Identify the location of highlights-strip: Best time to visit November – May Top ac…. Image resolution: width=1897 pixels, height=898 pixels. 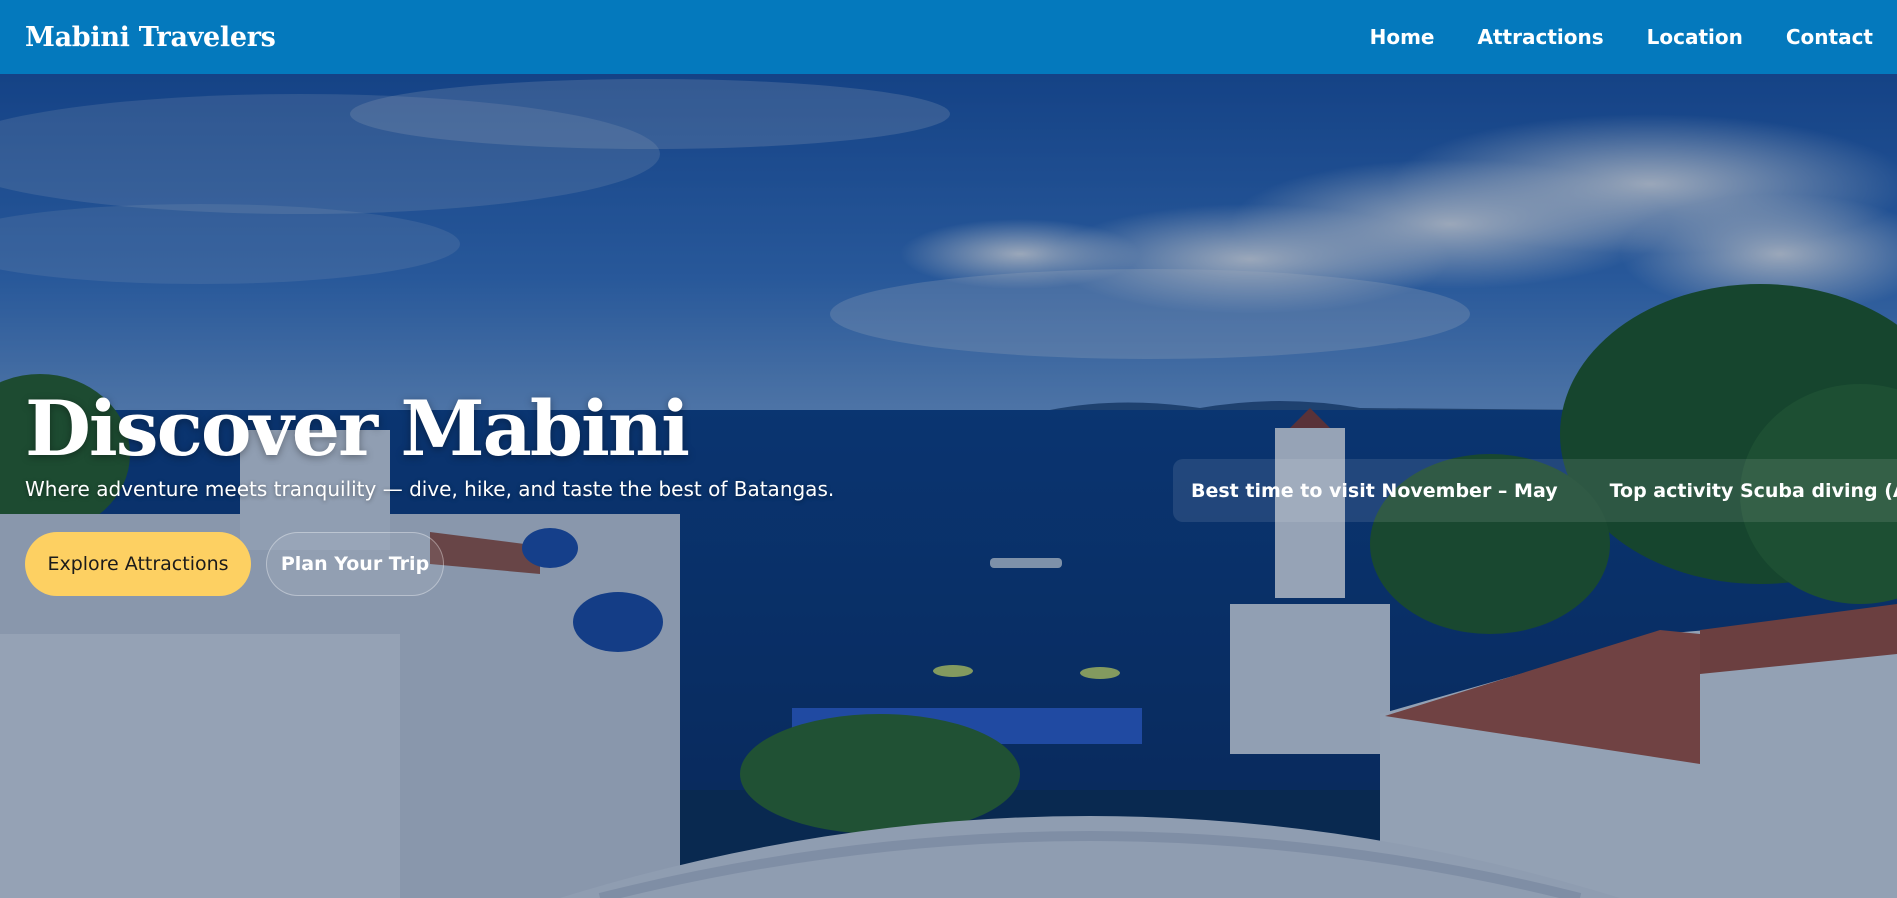
(1535, 490).